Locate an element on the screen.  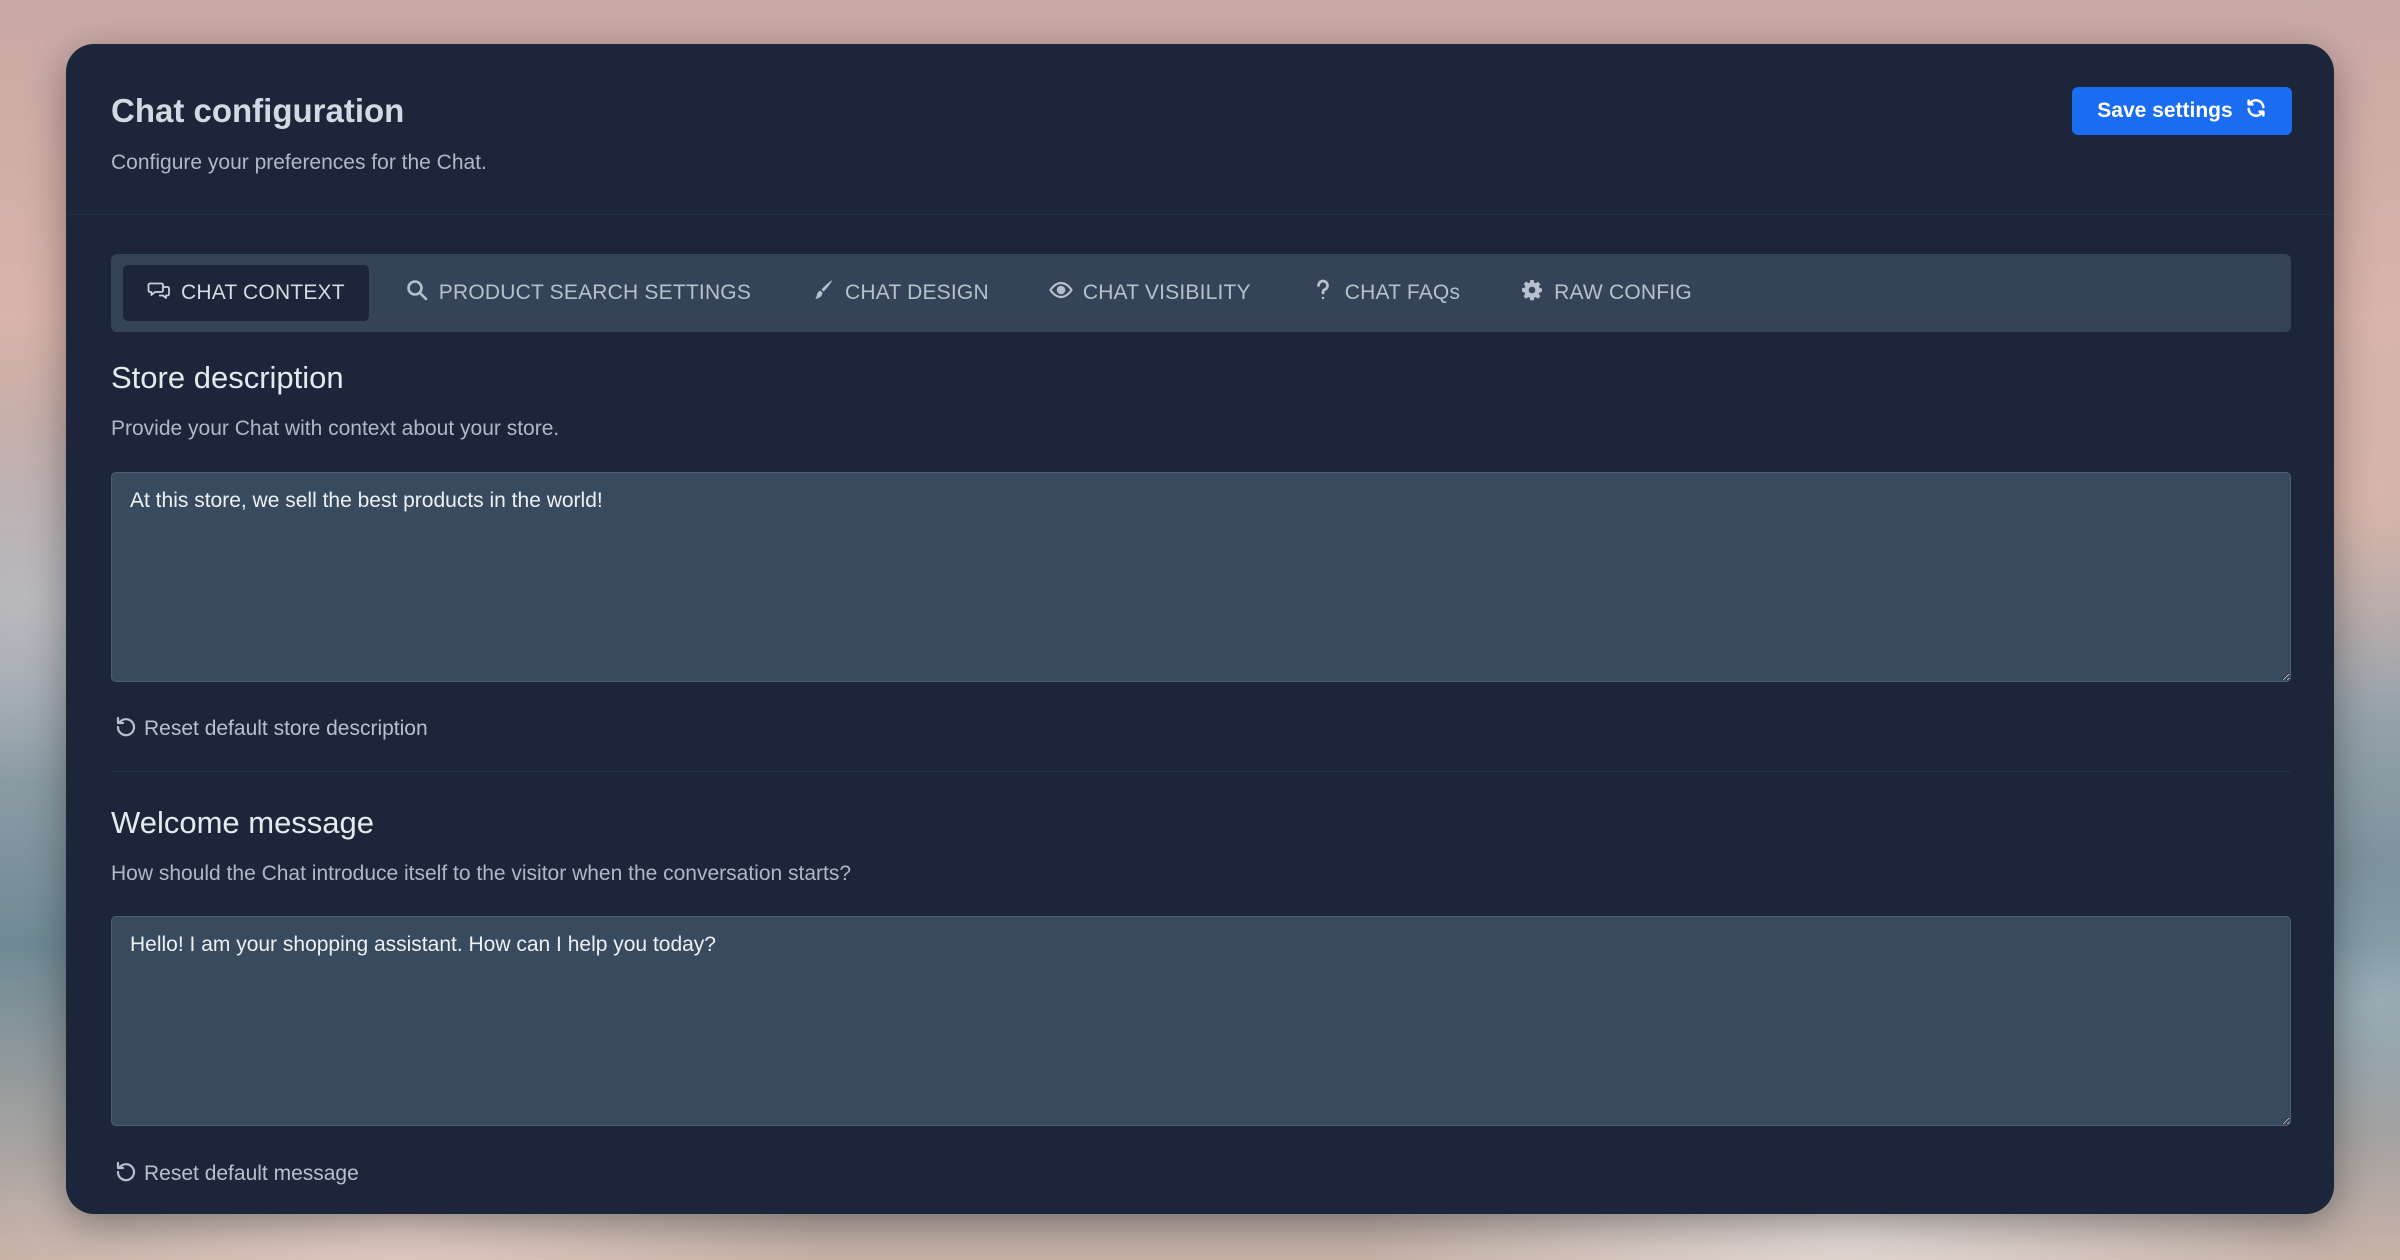
tab-product-search-settings: PRODUCT SEARCH SETTINGS is located at coordinates (578, 293).